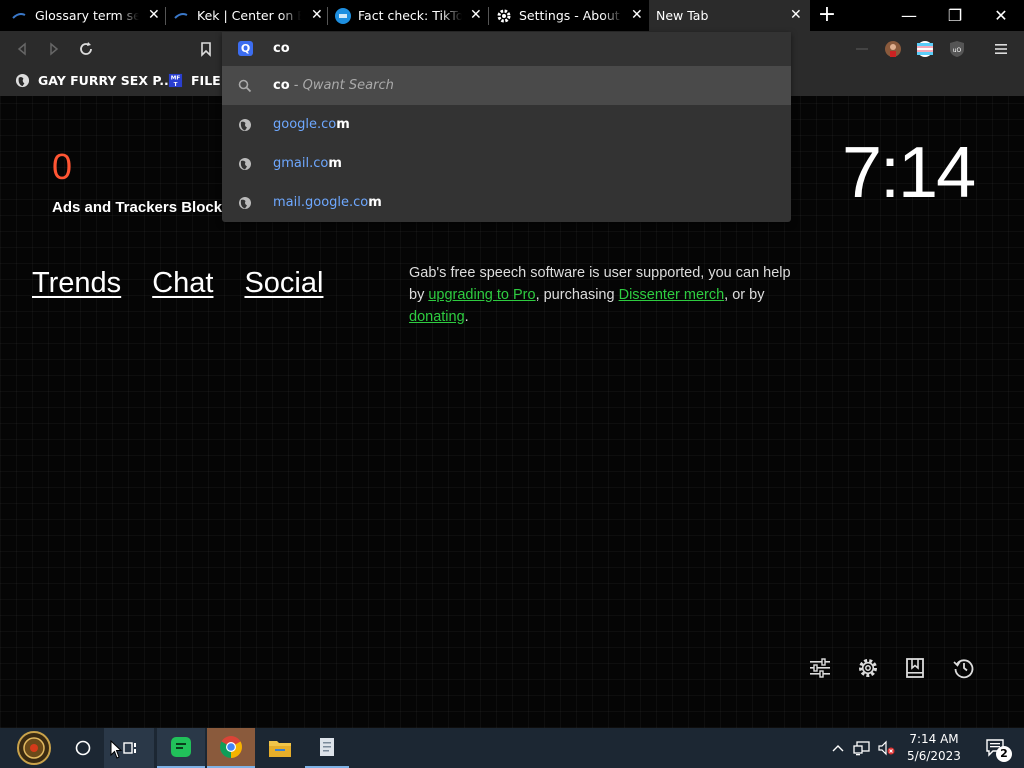  Describe the element at coordinates (964, 668) in the screenshot. I see `history-button` at that location.